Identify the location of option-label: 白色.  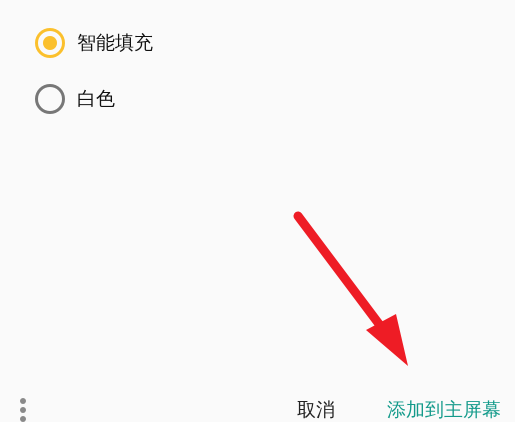
(96, 99).